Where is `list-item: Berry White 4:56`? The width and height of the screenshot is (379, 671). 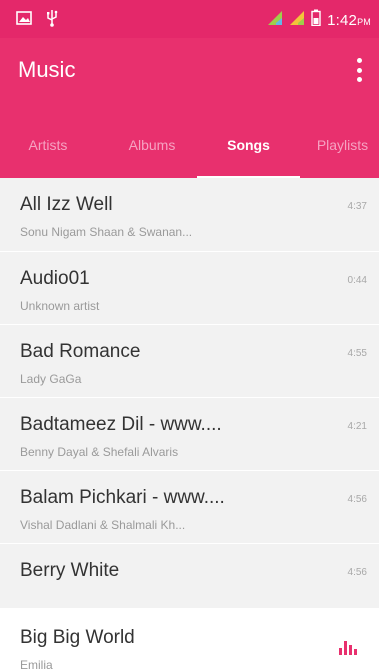
list-item: Berry White 4:56 is located at coordinates (189, 575).